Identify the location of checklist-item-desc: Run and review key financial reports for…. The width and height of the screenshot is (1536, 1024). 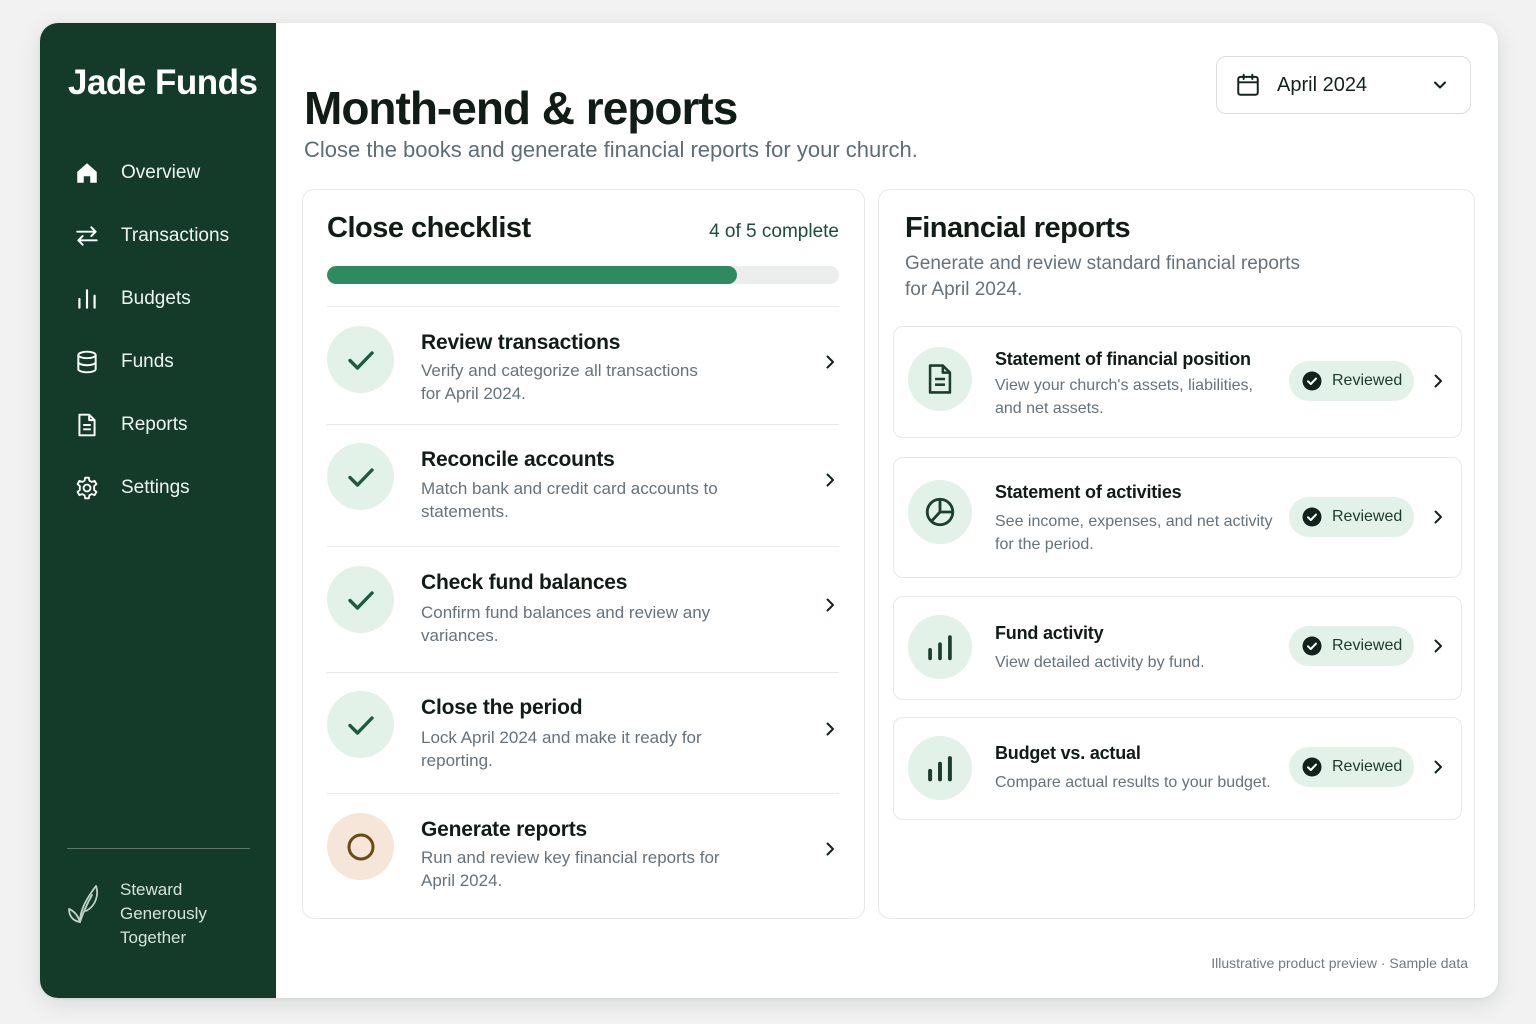
(570, 869).